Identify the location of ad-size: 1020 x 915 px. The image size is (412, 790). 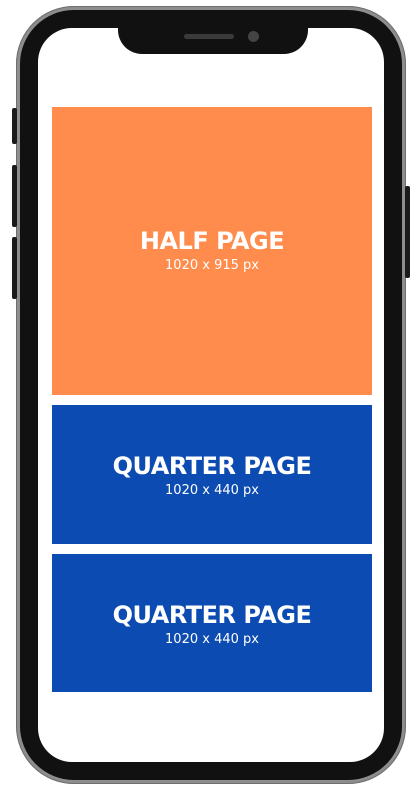
(212, 265).